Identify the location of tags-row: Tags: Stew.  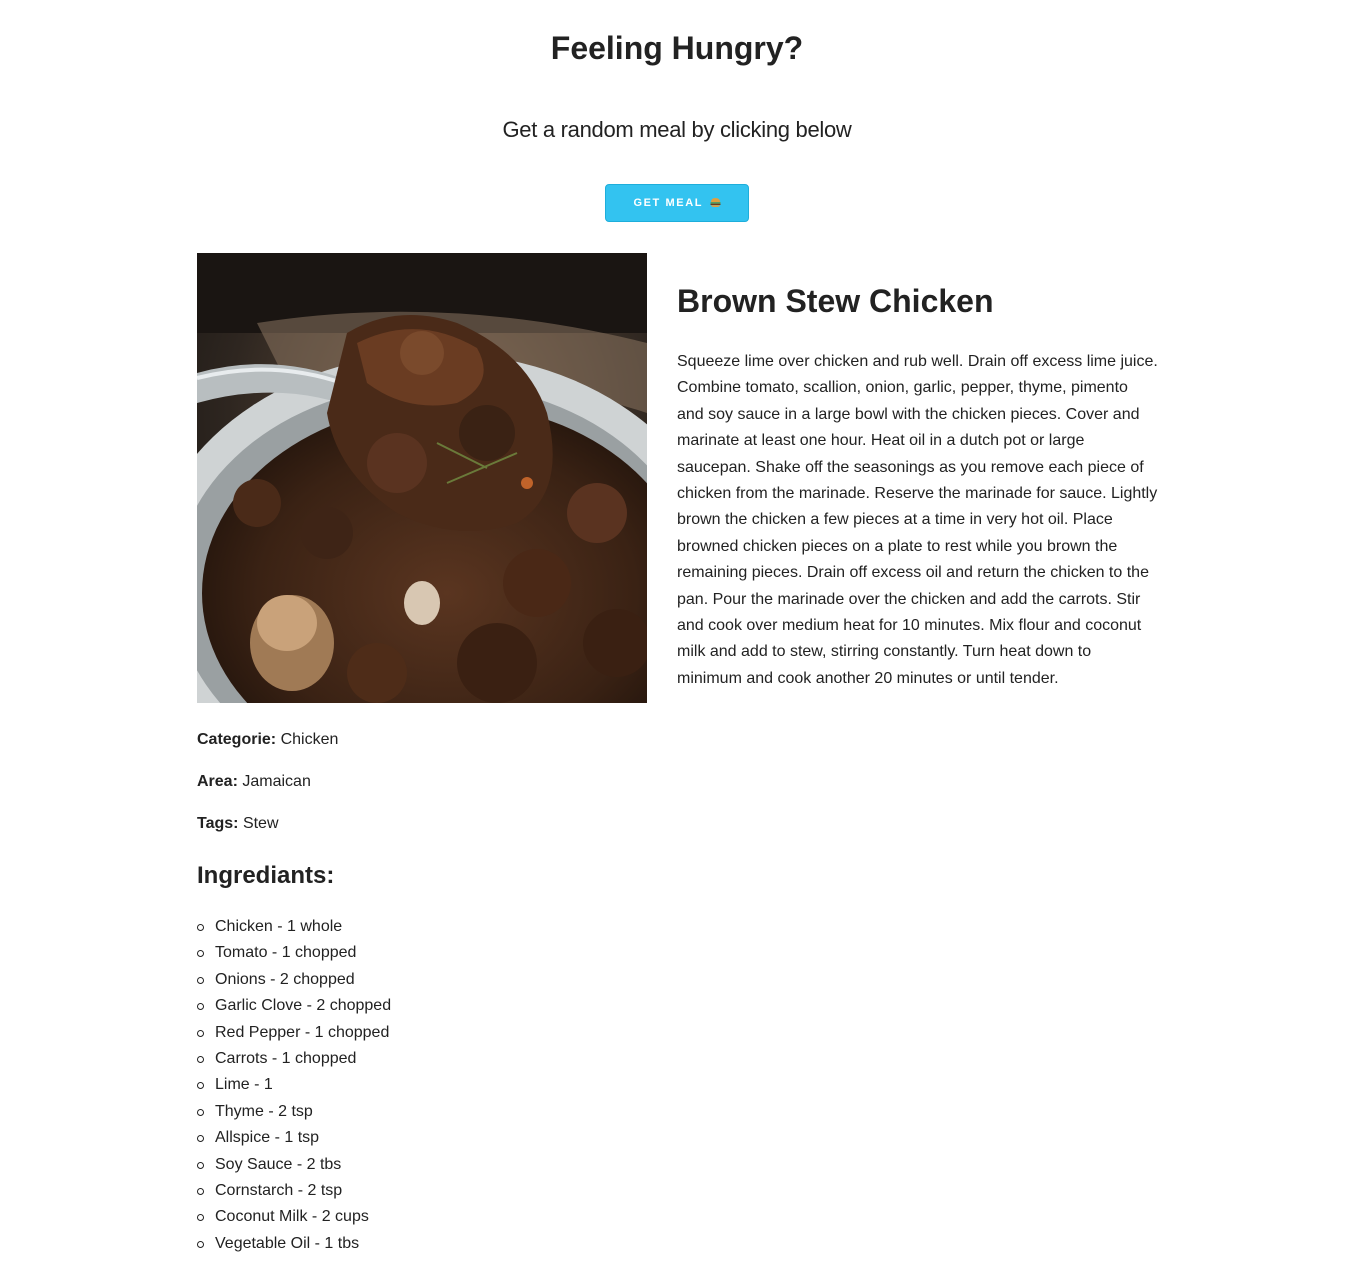
(422, 824).